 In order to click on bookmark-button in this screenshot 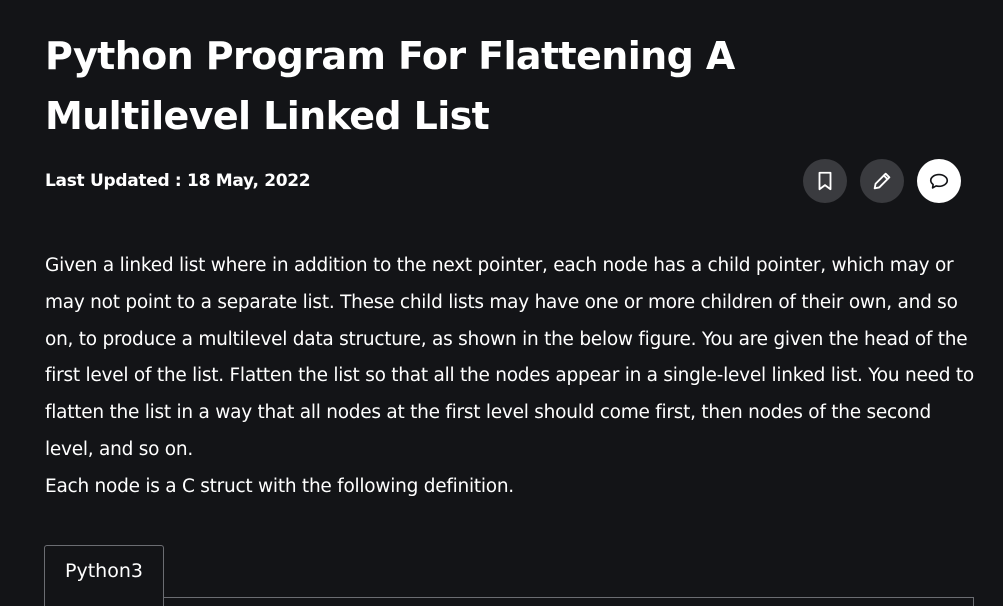, I will do `click(825, 181)`.